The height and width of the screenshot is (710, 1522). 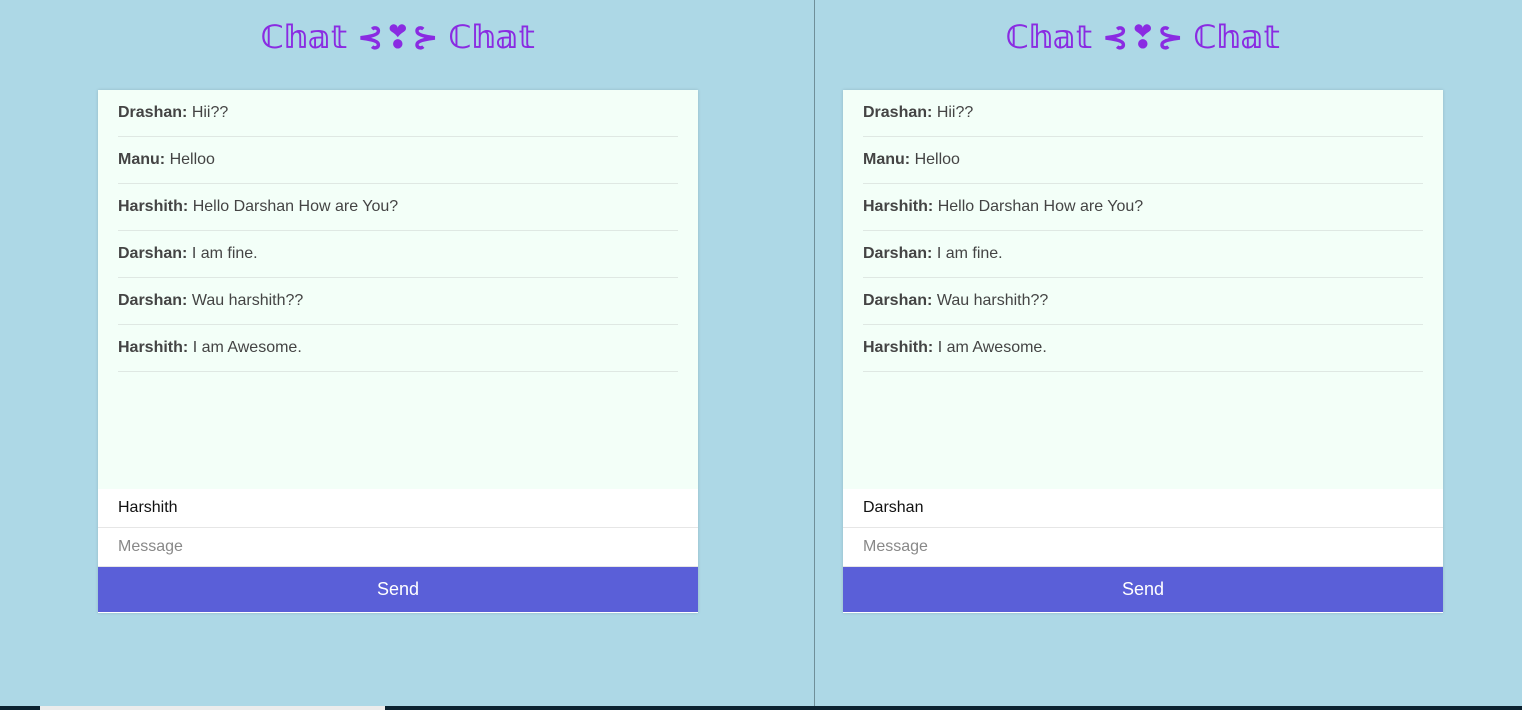 I want to click on taskbar-strip, so click(x=761, y=708).